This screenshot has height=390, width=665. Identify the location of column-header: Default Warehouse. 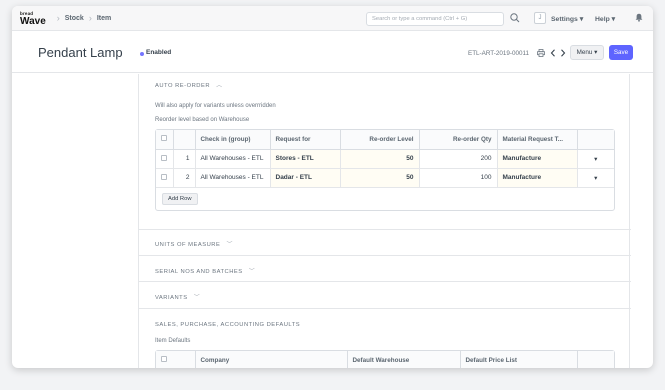
(404, 359).